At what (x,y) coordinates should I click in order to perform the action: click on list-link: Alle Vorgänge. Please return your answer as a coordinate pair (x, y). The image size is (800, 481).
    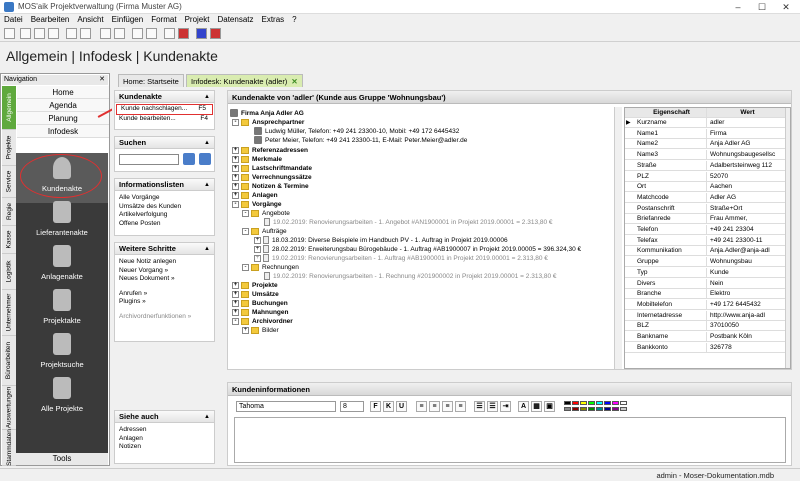
    Looking at the image, I should click on (164, 198).